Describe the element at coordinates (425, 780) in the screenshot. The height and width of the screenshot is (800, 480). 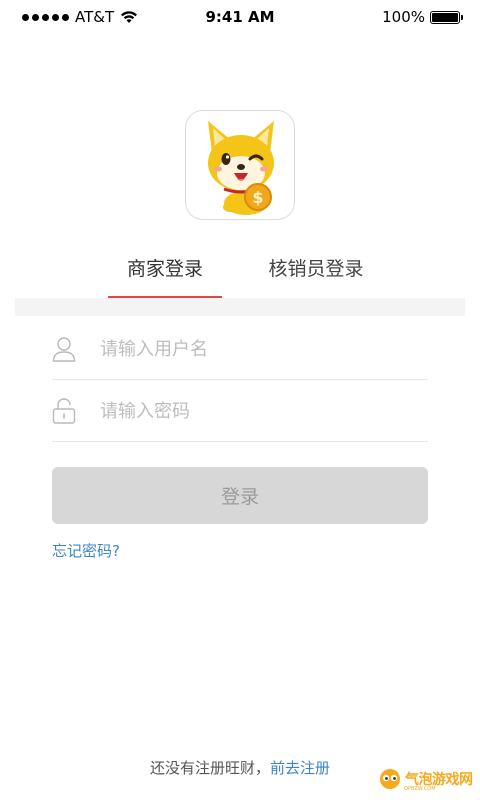
I see `watermark: 气泡游戏网 QPBZW.COM` at that location.